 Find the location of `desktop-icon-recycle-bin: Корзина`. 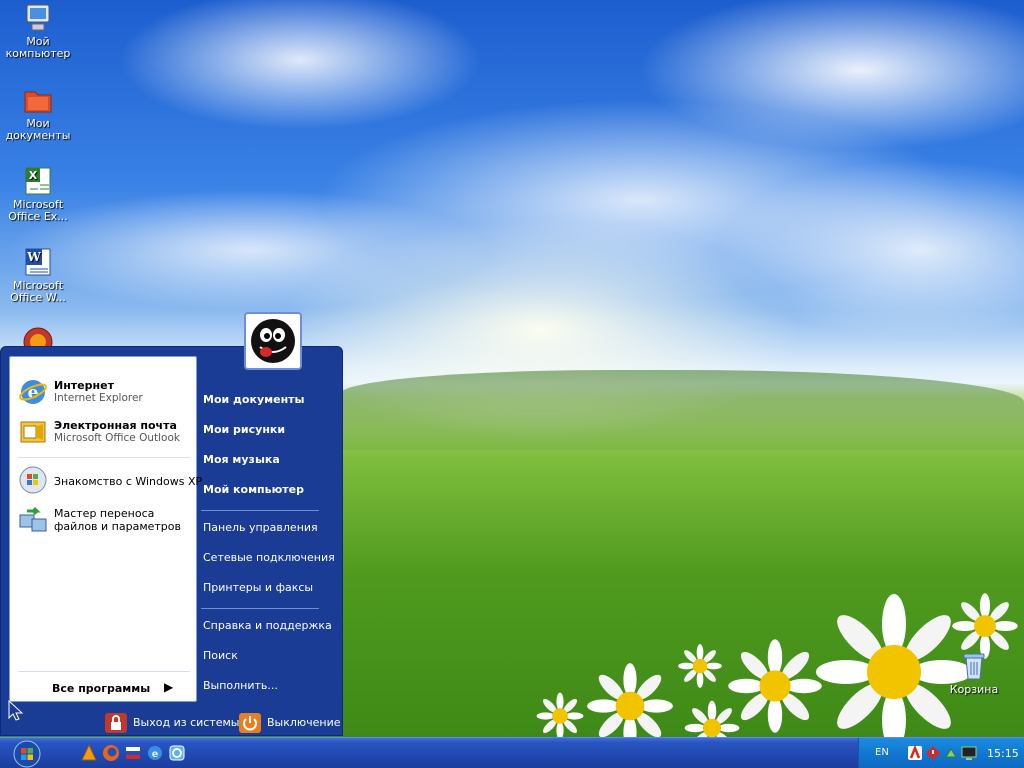

desktop-icon-recycle-bin: Корзина is located at coordinates (974, 673).